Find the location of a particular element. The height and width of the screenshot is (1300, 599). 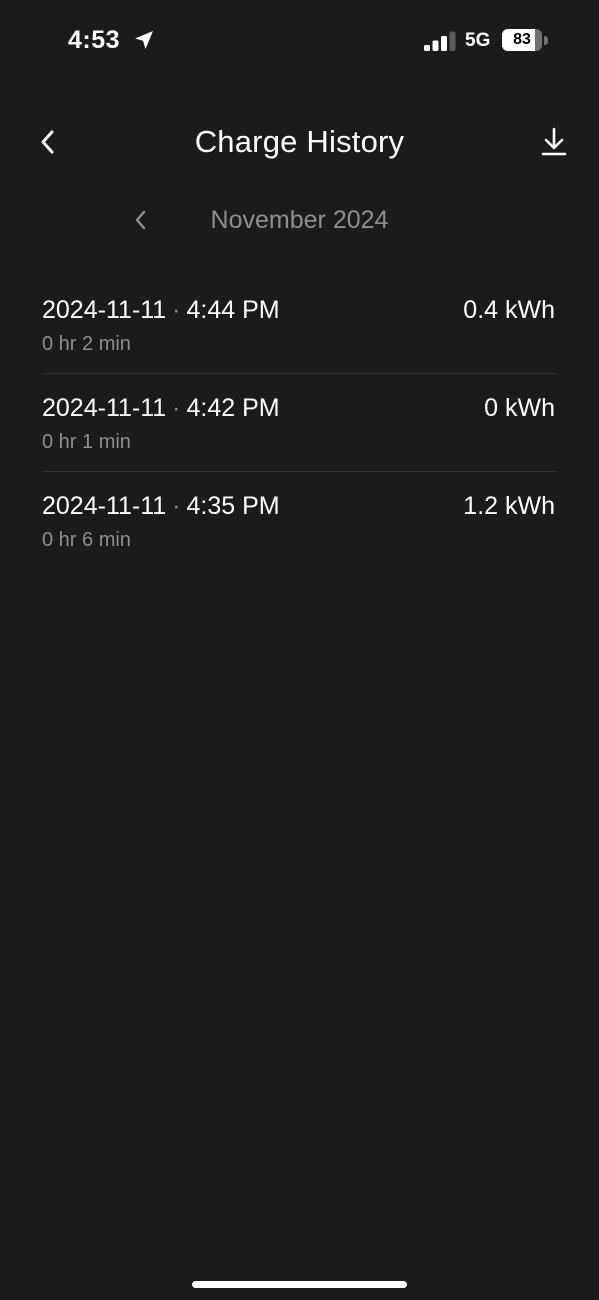

charge-datetime: 2024-11-11 · 4:44 PM is located at coordinates (161, 310).